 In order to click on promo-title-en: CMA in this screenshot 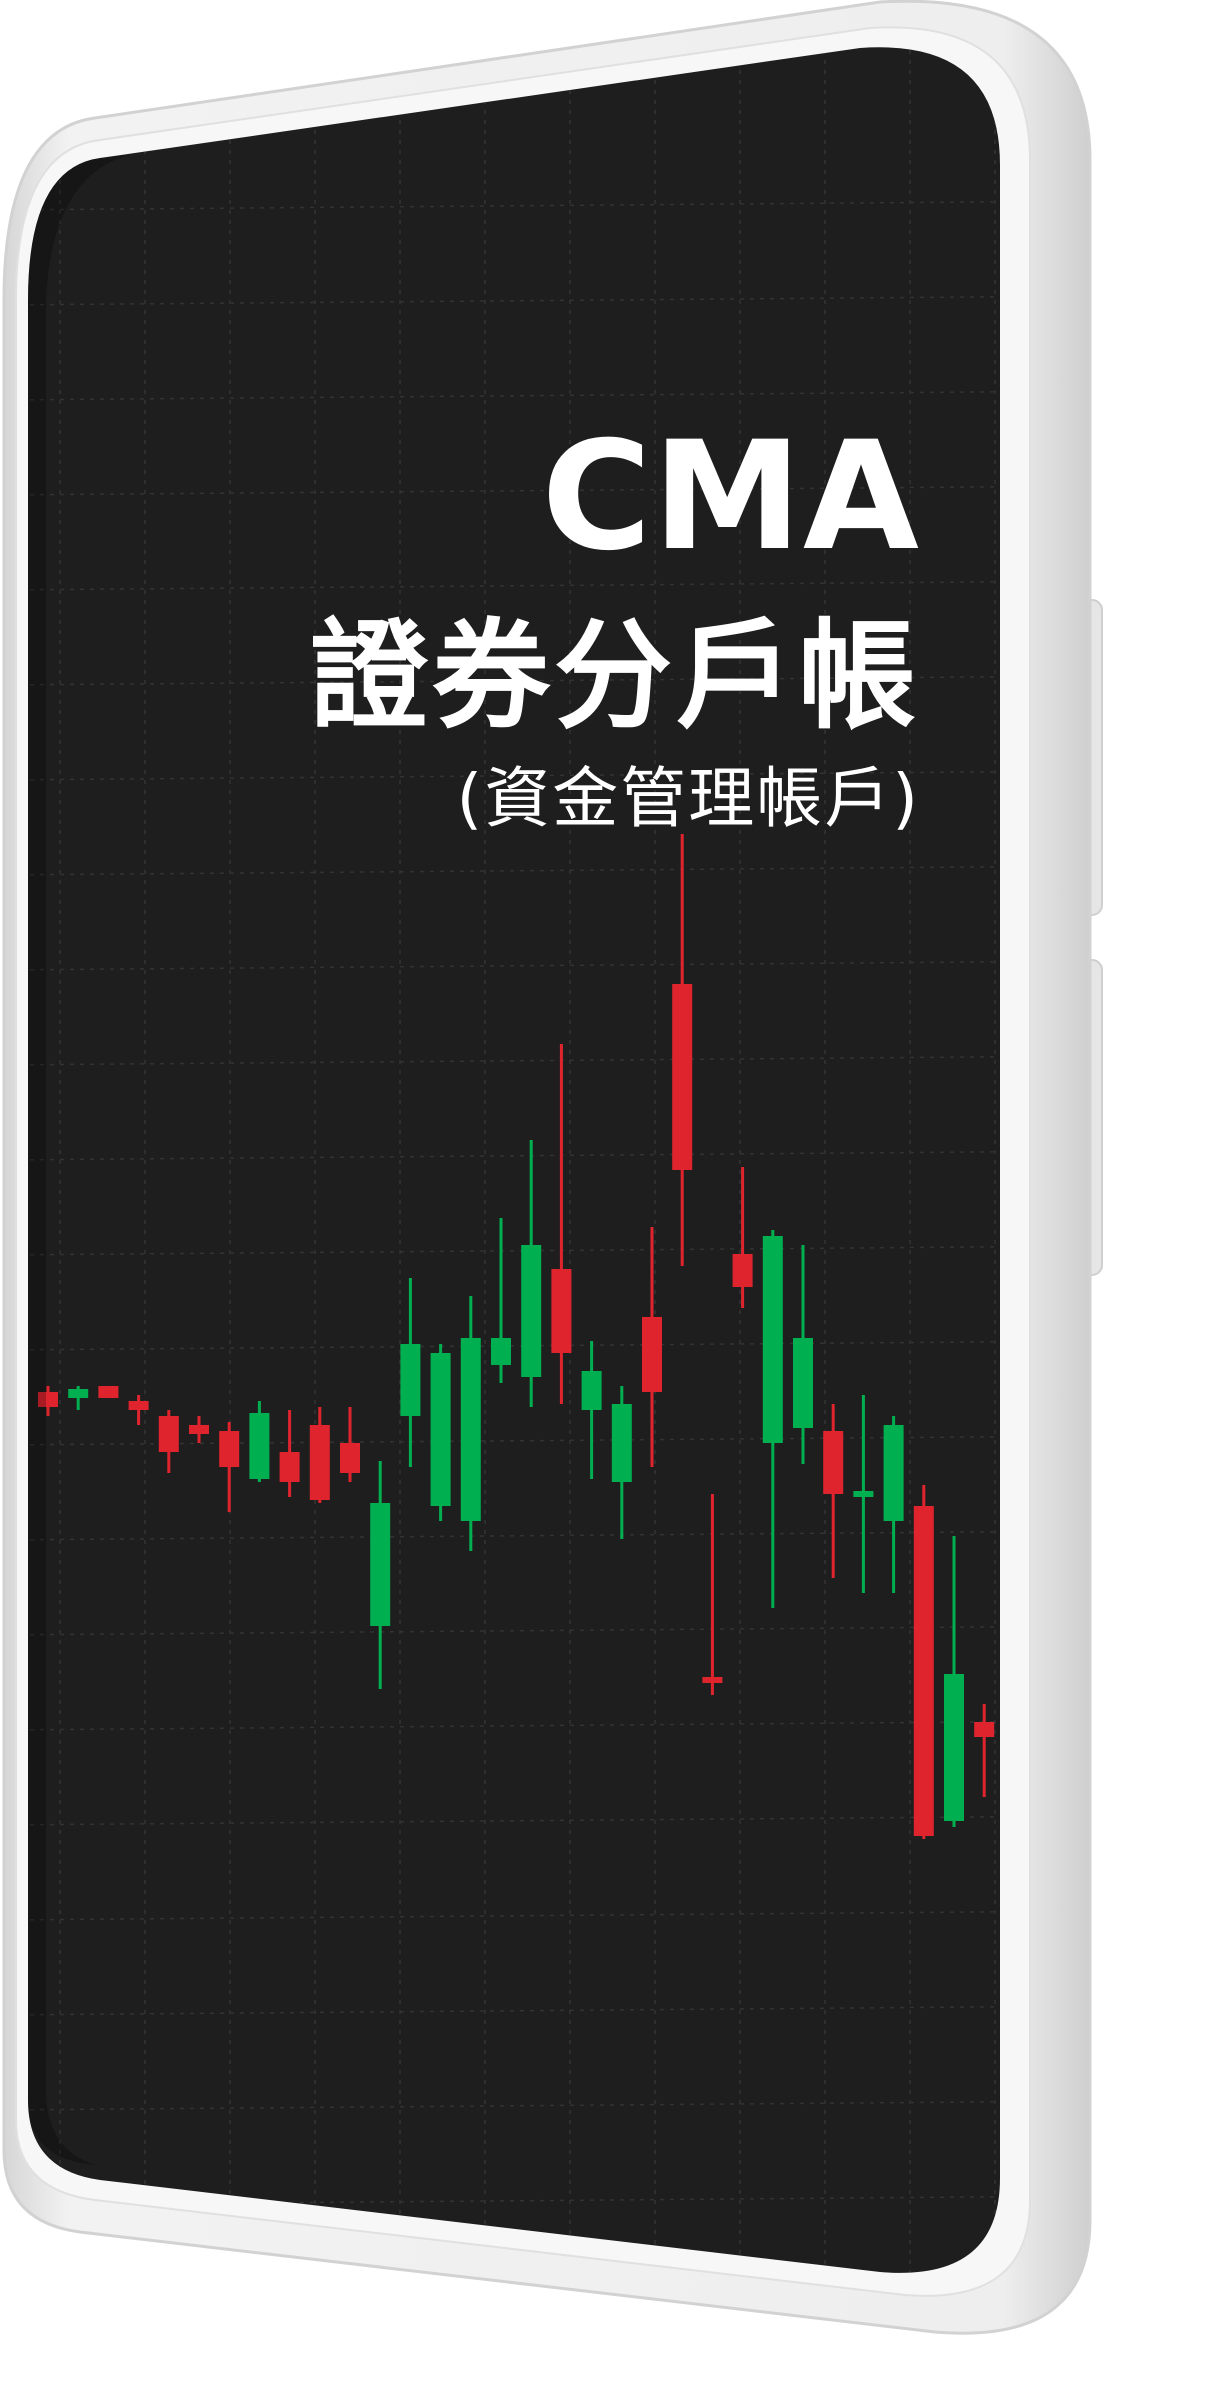, I will do `click(730, 497)`.